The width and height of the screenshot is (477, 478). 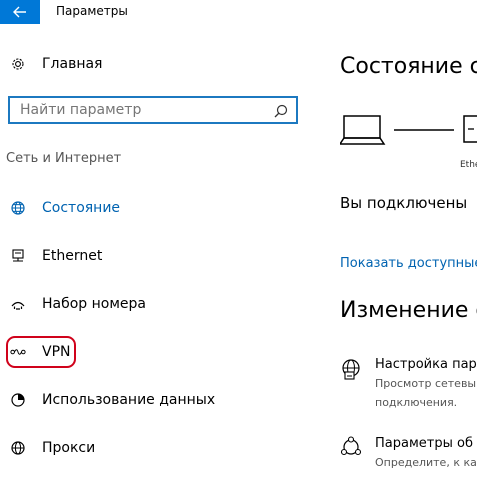 I want to click on back-button, so click(x=20, y=12).